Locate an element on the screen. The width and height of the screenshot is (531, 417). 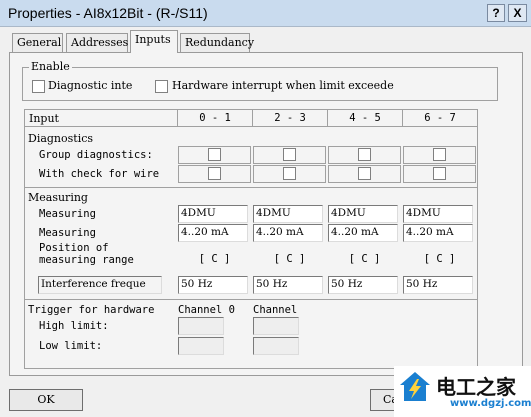
help-button: ? is located at coordinates (496, 13).